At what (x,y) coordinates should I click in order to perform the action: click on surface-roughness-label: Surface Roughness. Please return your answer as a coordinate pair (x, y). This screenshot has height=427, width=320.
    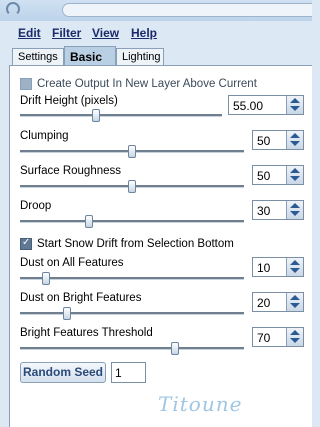
    Looking at the image, I should click on (71, 171).